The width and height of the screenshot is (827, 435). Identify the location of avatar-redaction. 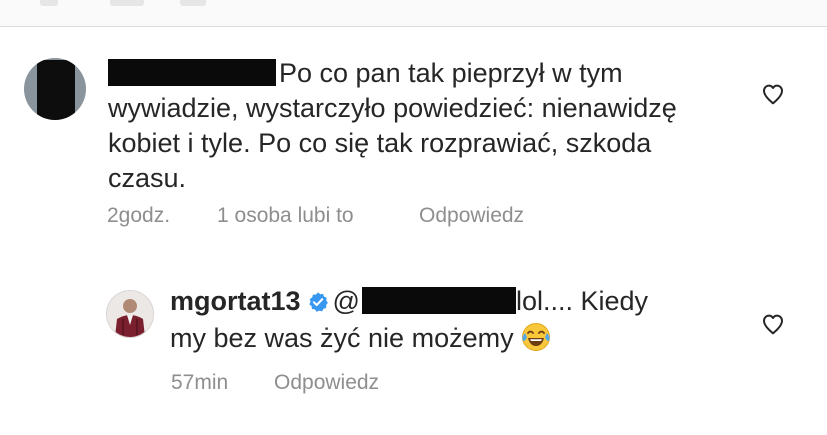
(56, 90).